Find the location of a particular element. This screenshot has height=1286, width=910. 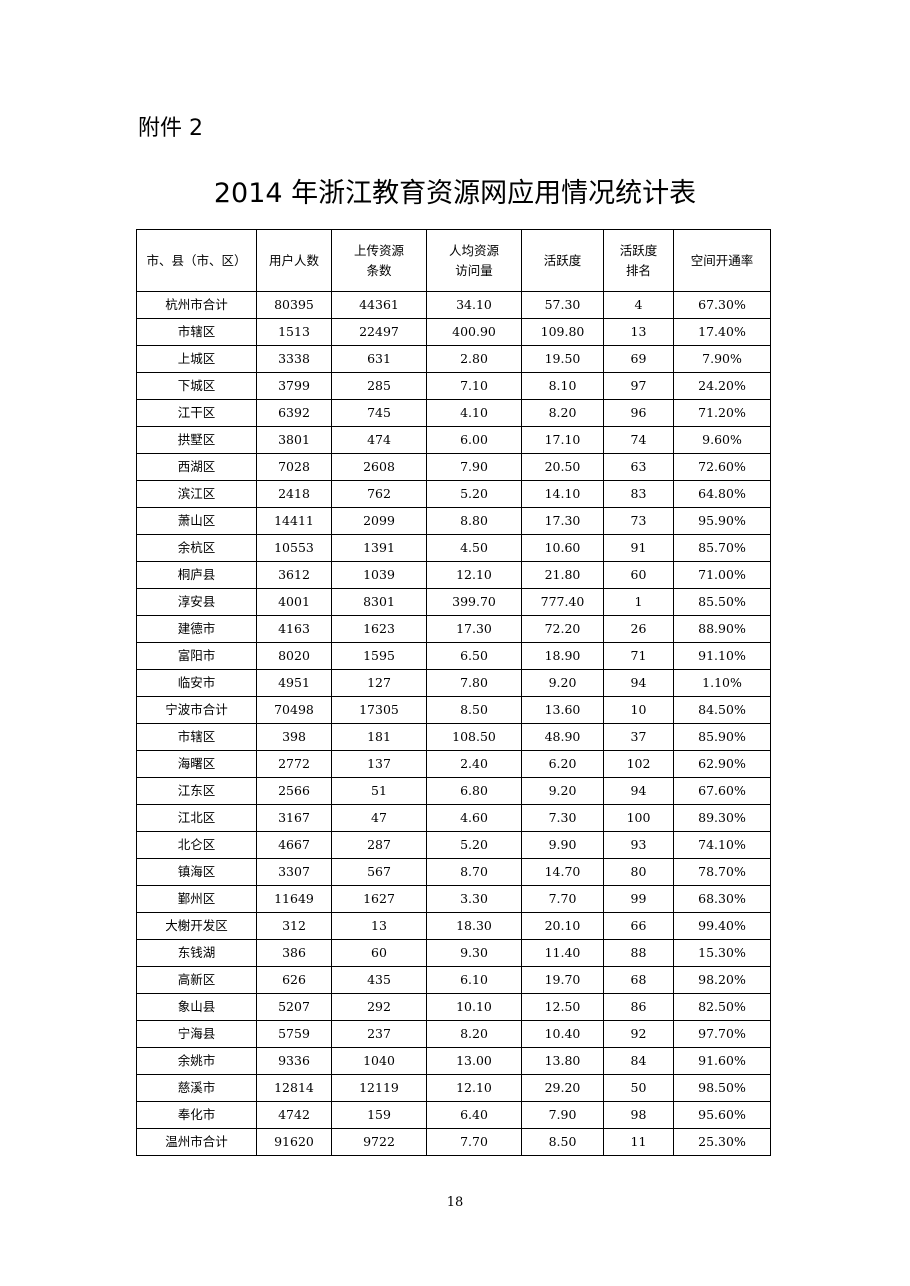

table-cell-space-open-rate: 71.00% is located at coordinates (722, 575).